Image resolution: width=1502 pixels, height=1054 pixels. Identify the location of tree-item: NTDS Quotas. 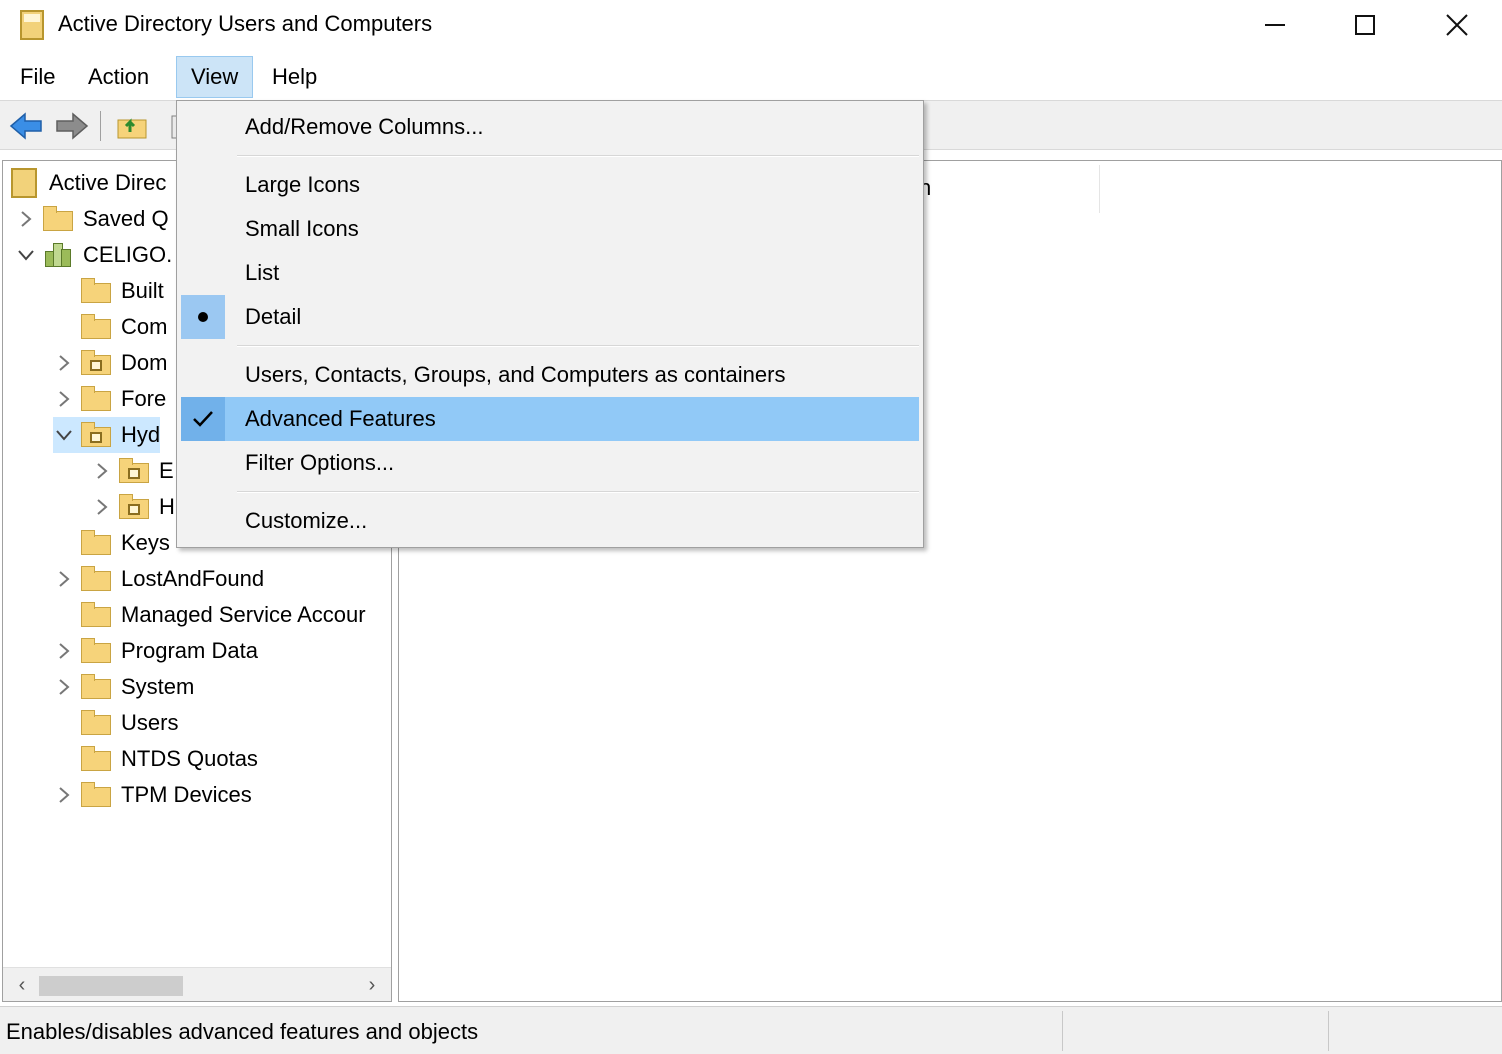
(155, 759).